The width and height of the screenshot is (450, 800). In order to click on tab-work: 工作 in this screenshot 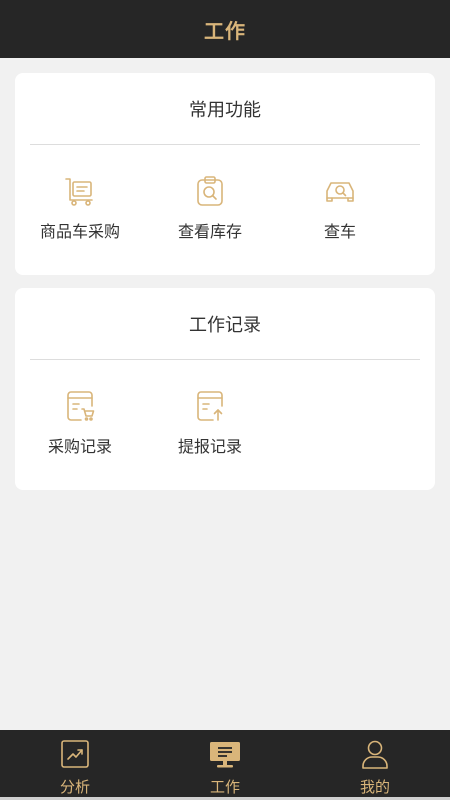, I will do `click(225, 765)`.